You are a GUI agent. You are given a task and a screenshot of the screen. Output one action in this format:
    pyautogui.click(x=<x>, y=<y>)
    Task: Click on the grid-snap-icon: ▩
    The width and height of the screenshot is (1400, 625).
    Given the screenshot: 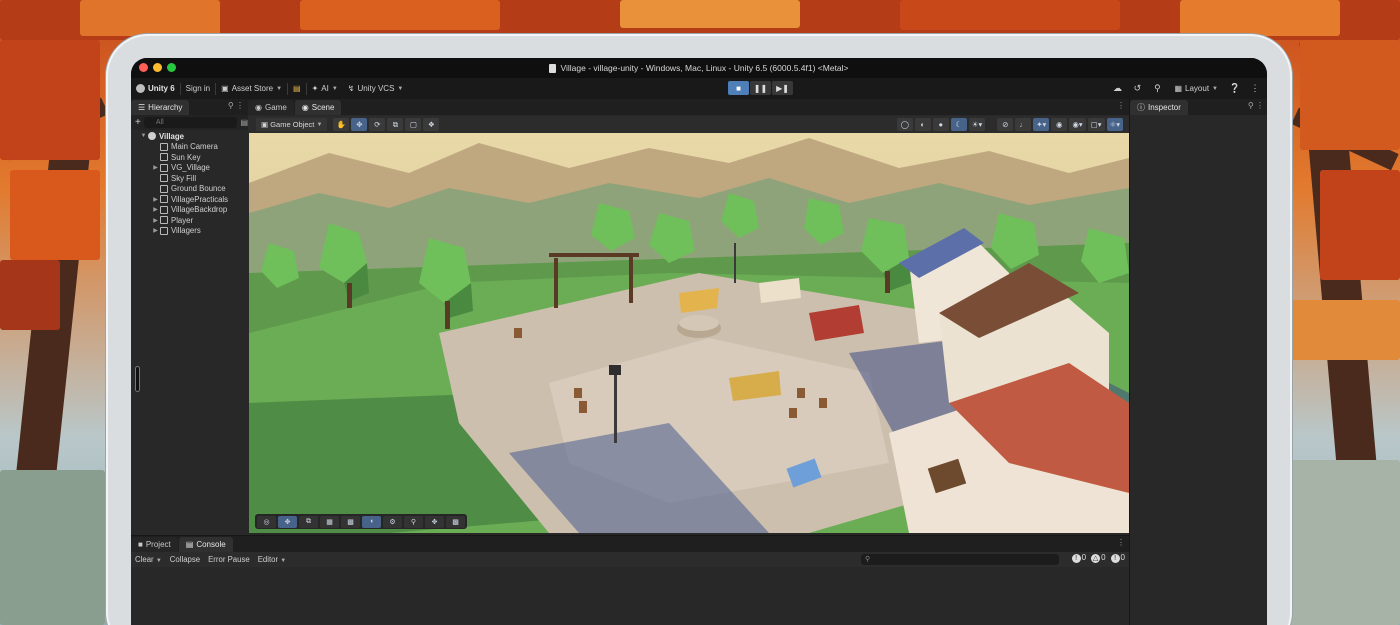 What is the action you would take?
    pyautogui.click(x=350, y=521)
    